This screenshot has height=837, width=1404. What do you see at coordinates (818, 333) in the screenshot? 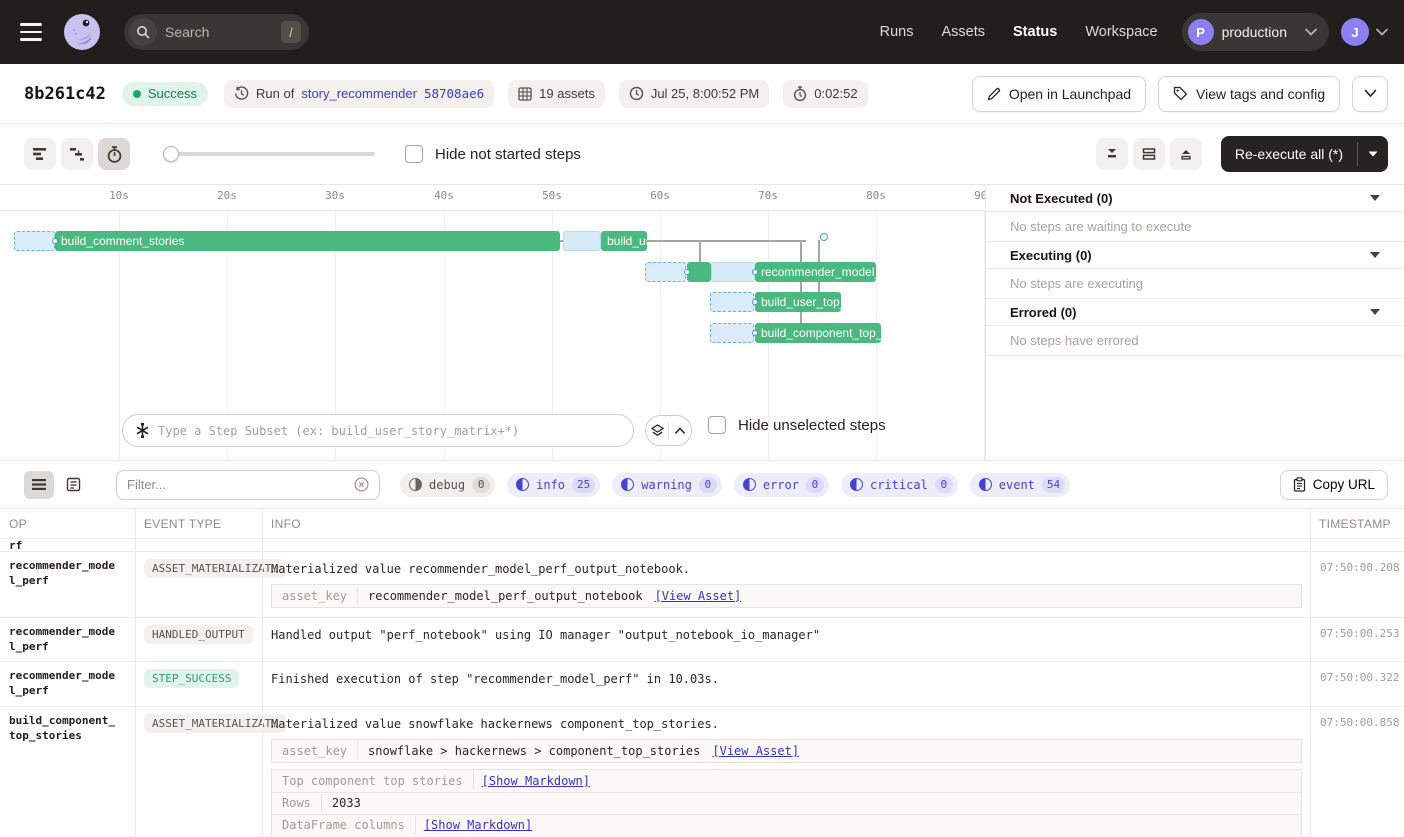
I see `gantt-step-bar: build_component_top_s` at bounding box center [818, 333].